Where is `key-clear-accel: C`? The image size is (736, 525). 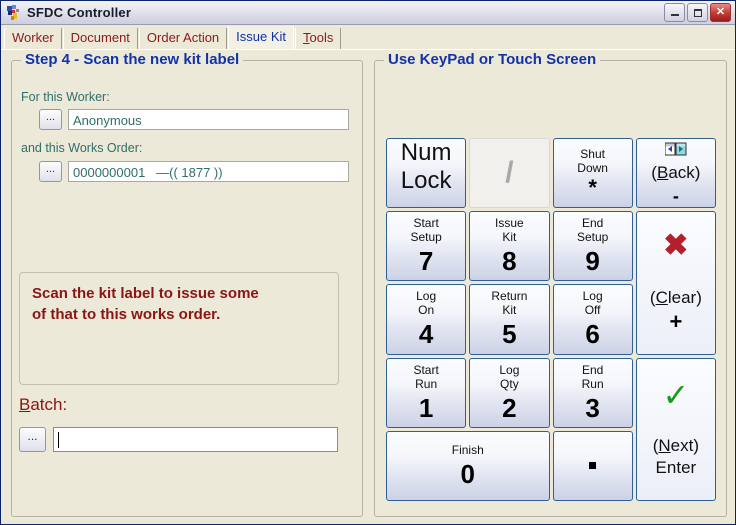 key-clear-accel: C is located at coordinates (661, 298).